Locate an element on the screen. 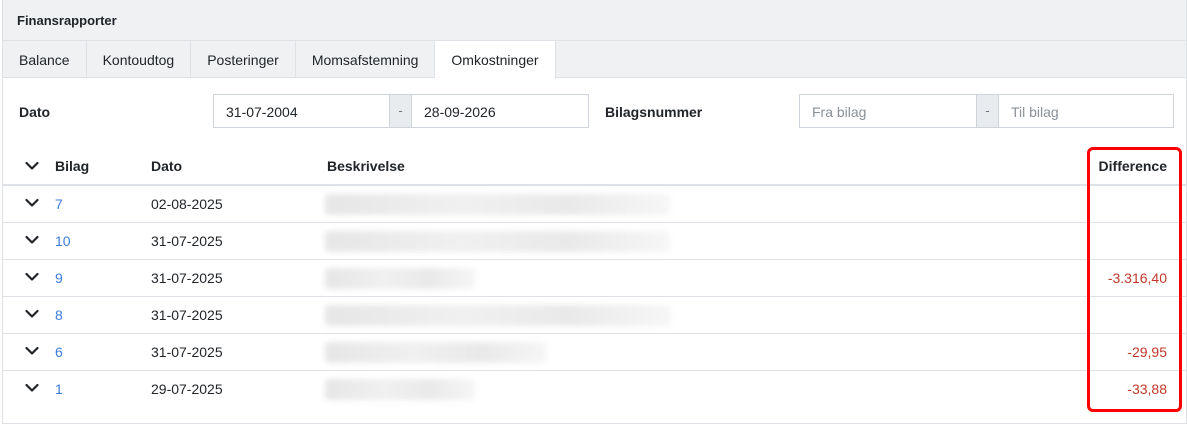  panel-title: Finansrapporter is located at coordinates (594, 20).